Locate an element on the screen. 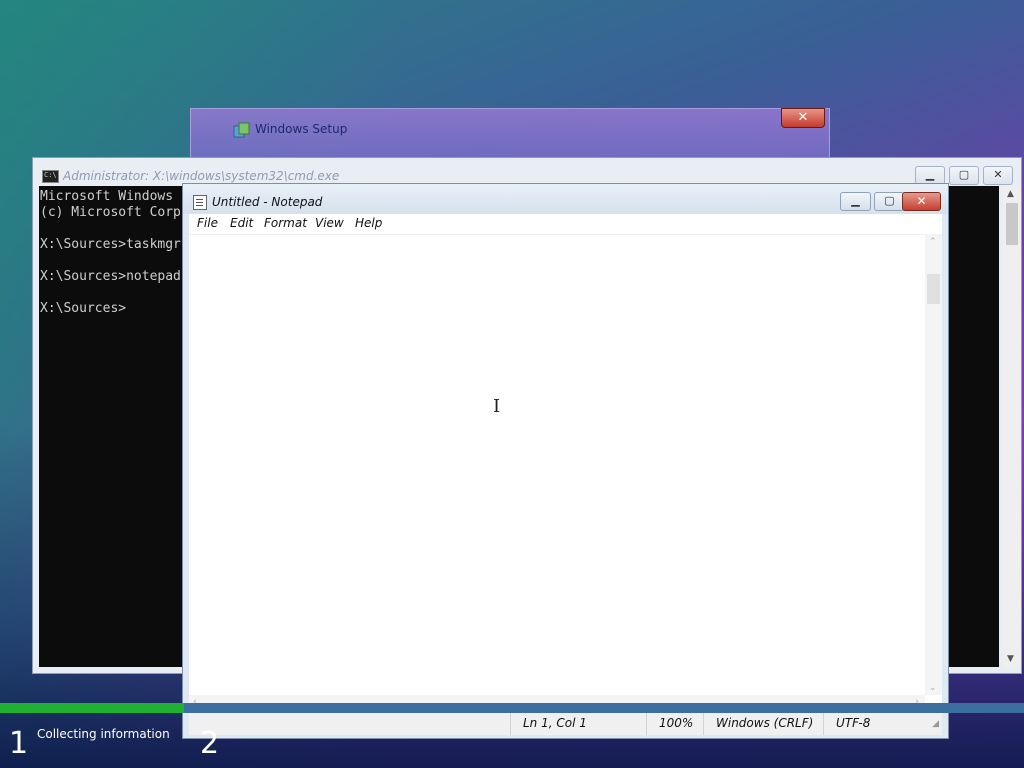 The height and width of the screenshot is (768, 1024). menu-view: View is located at coordinates (329, 223).